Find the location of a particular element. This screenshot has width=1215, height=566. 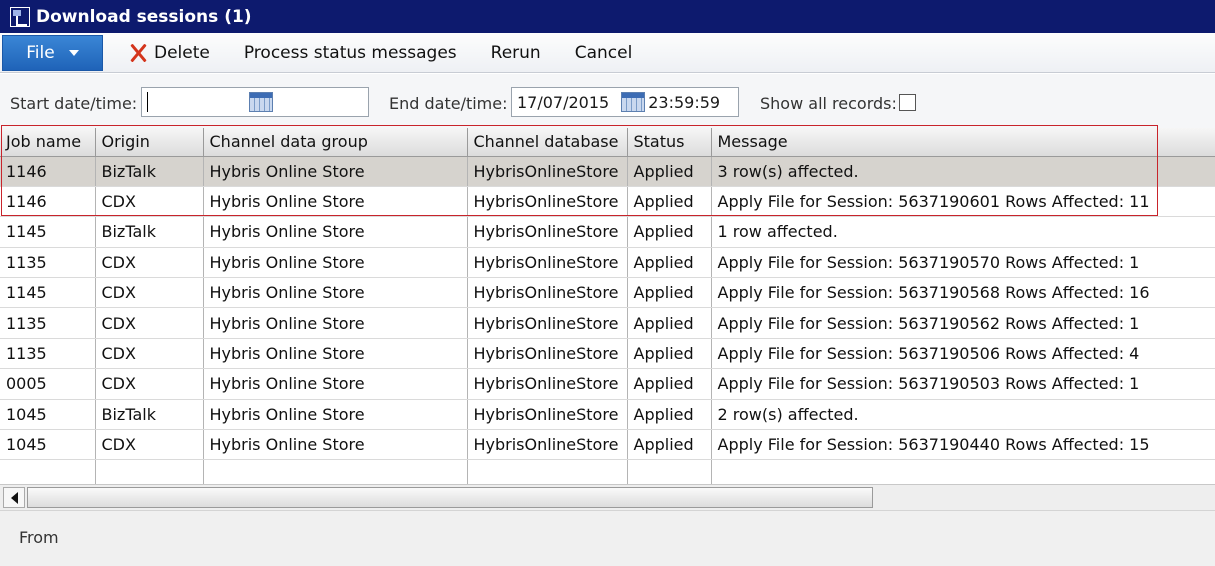

rerun-button-label: Rerun is located at coordinates (515, 52).